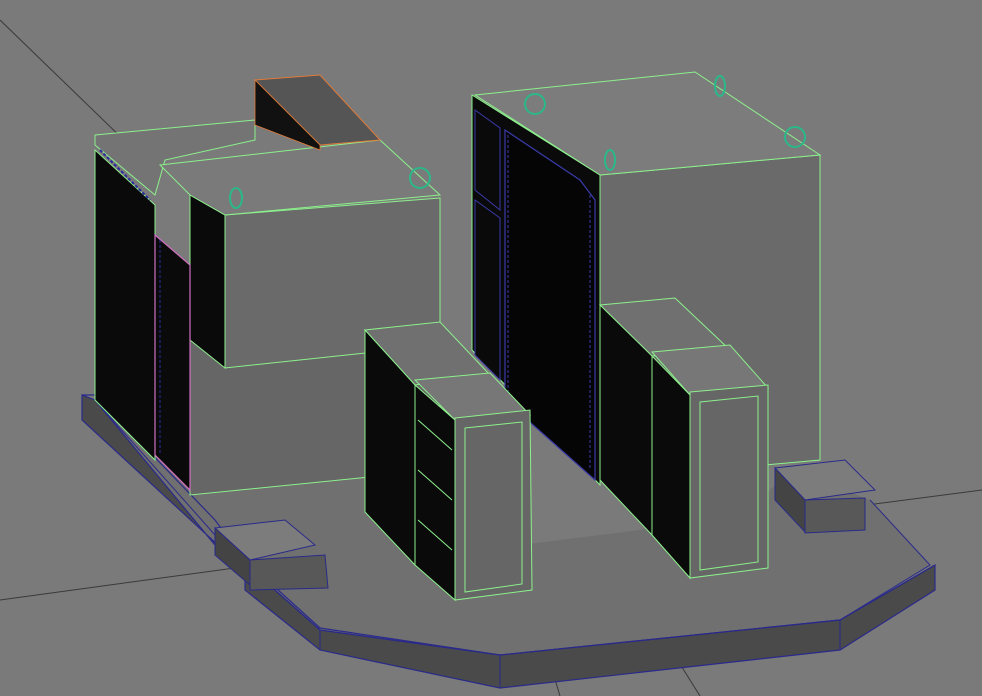  What do you see at coordinates (435, 492) in the screenshot?
I see `cabinet-left-drawers` at bounding box center [435, 492].